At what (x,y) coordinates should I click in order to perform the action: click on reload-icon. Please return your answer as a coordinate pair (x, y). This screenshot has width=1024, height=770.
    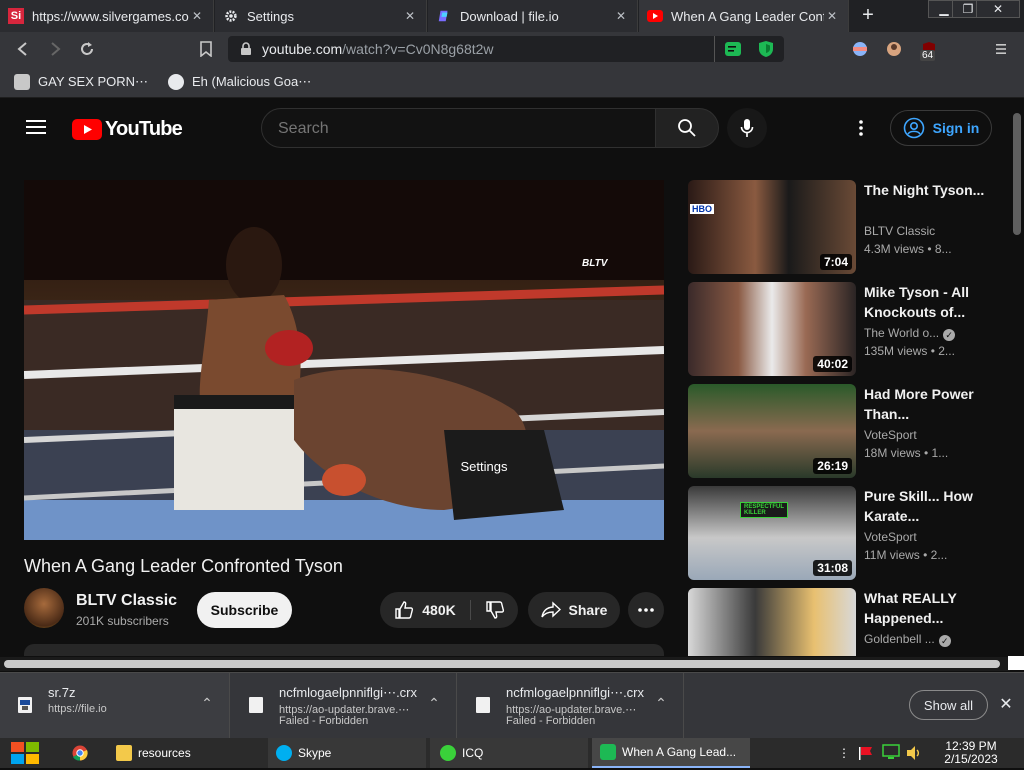
    Looking at the image, I should click on (87, 49).